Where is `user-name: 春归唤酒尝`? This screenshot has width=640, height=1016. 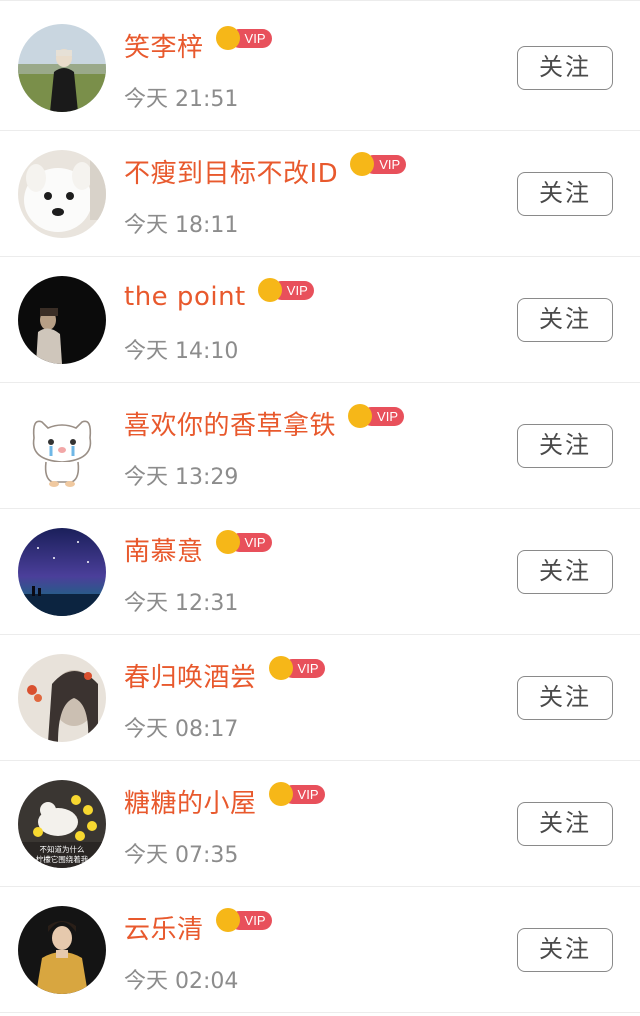 user-name: 春归唤酒尝 is located at coordinates (190, 675).